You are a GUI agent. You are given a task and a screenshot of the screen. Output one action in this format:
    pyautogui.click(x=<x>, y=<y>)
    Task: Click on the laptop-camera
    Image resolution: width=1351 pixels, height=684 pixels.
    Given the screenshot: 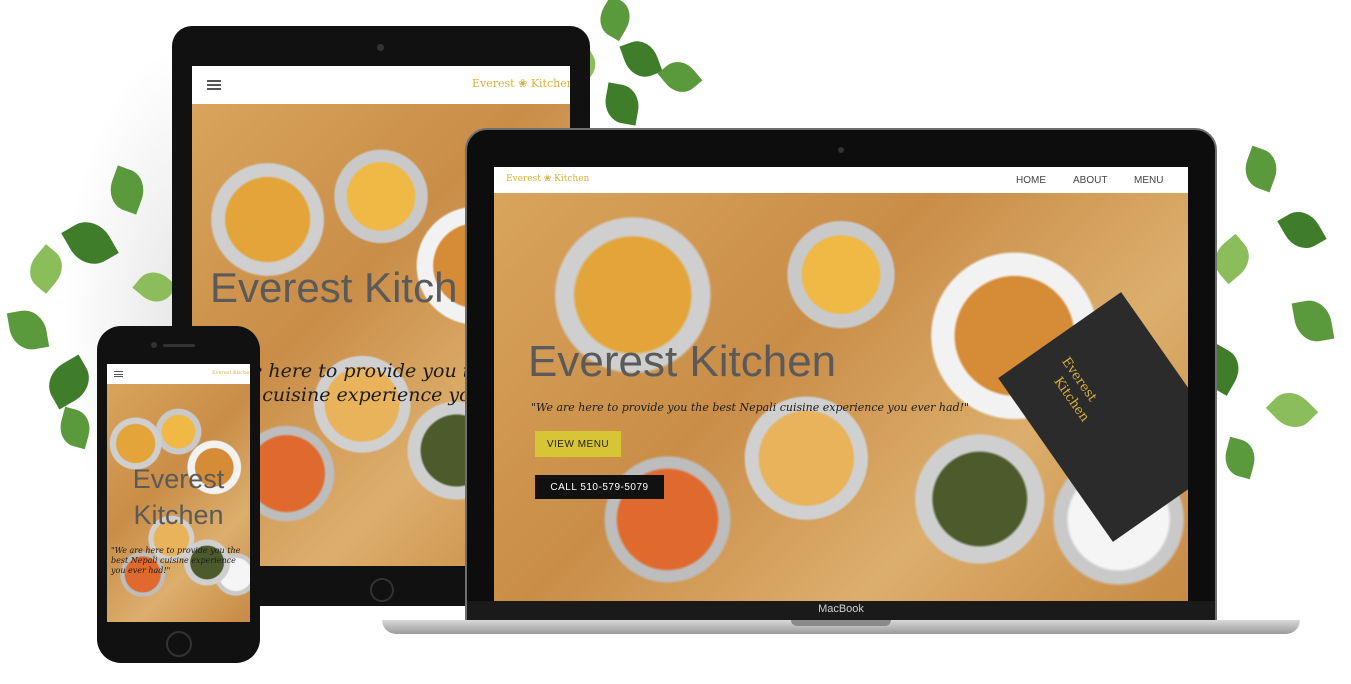 What is the action you would take?
    pyautogui.click(x=841, y=150)
    